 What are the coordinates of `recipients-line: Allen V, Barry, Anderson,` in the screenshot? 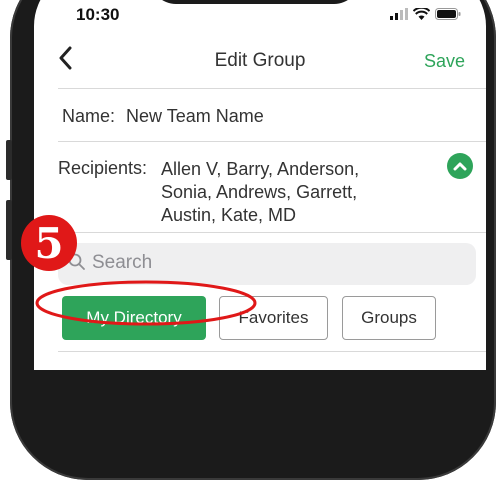 It's located at (260, 169).